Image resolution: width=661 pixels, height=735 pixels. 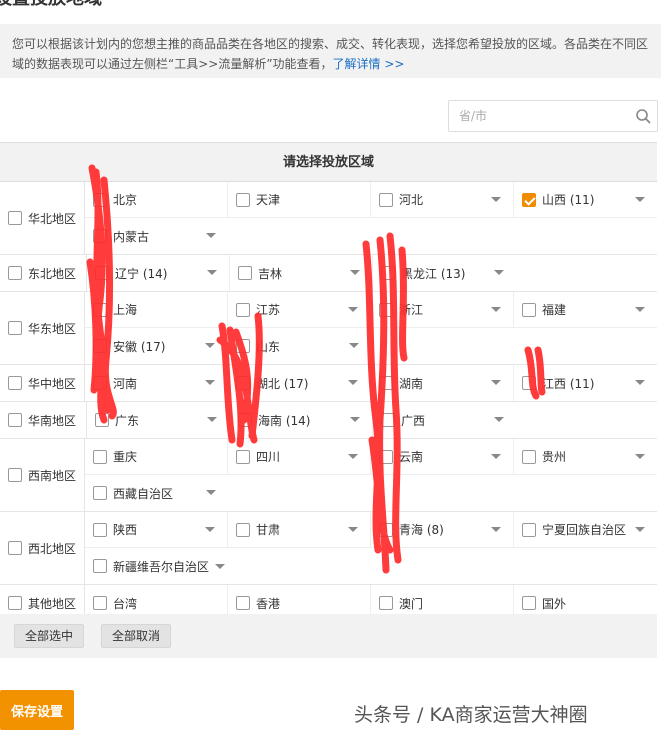 I want to click on deselect-all-button: 全部取消, so click(x=136, y=636).